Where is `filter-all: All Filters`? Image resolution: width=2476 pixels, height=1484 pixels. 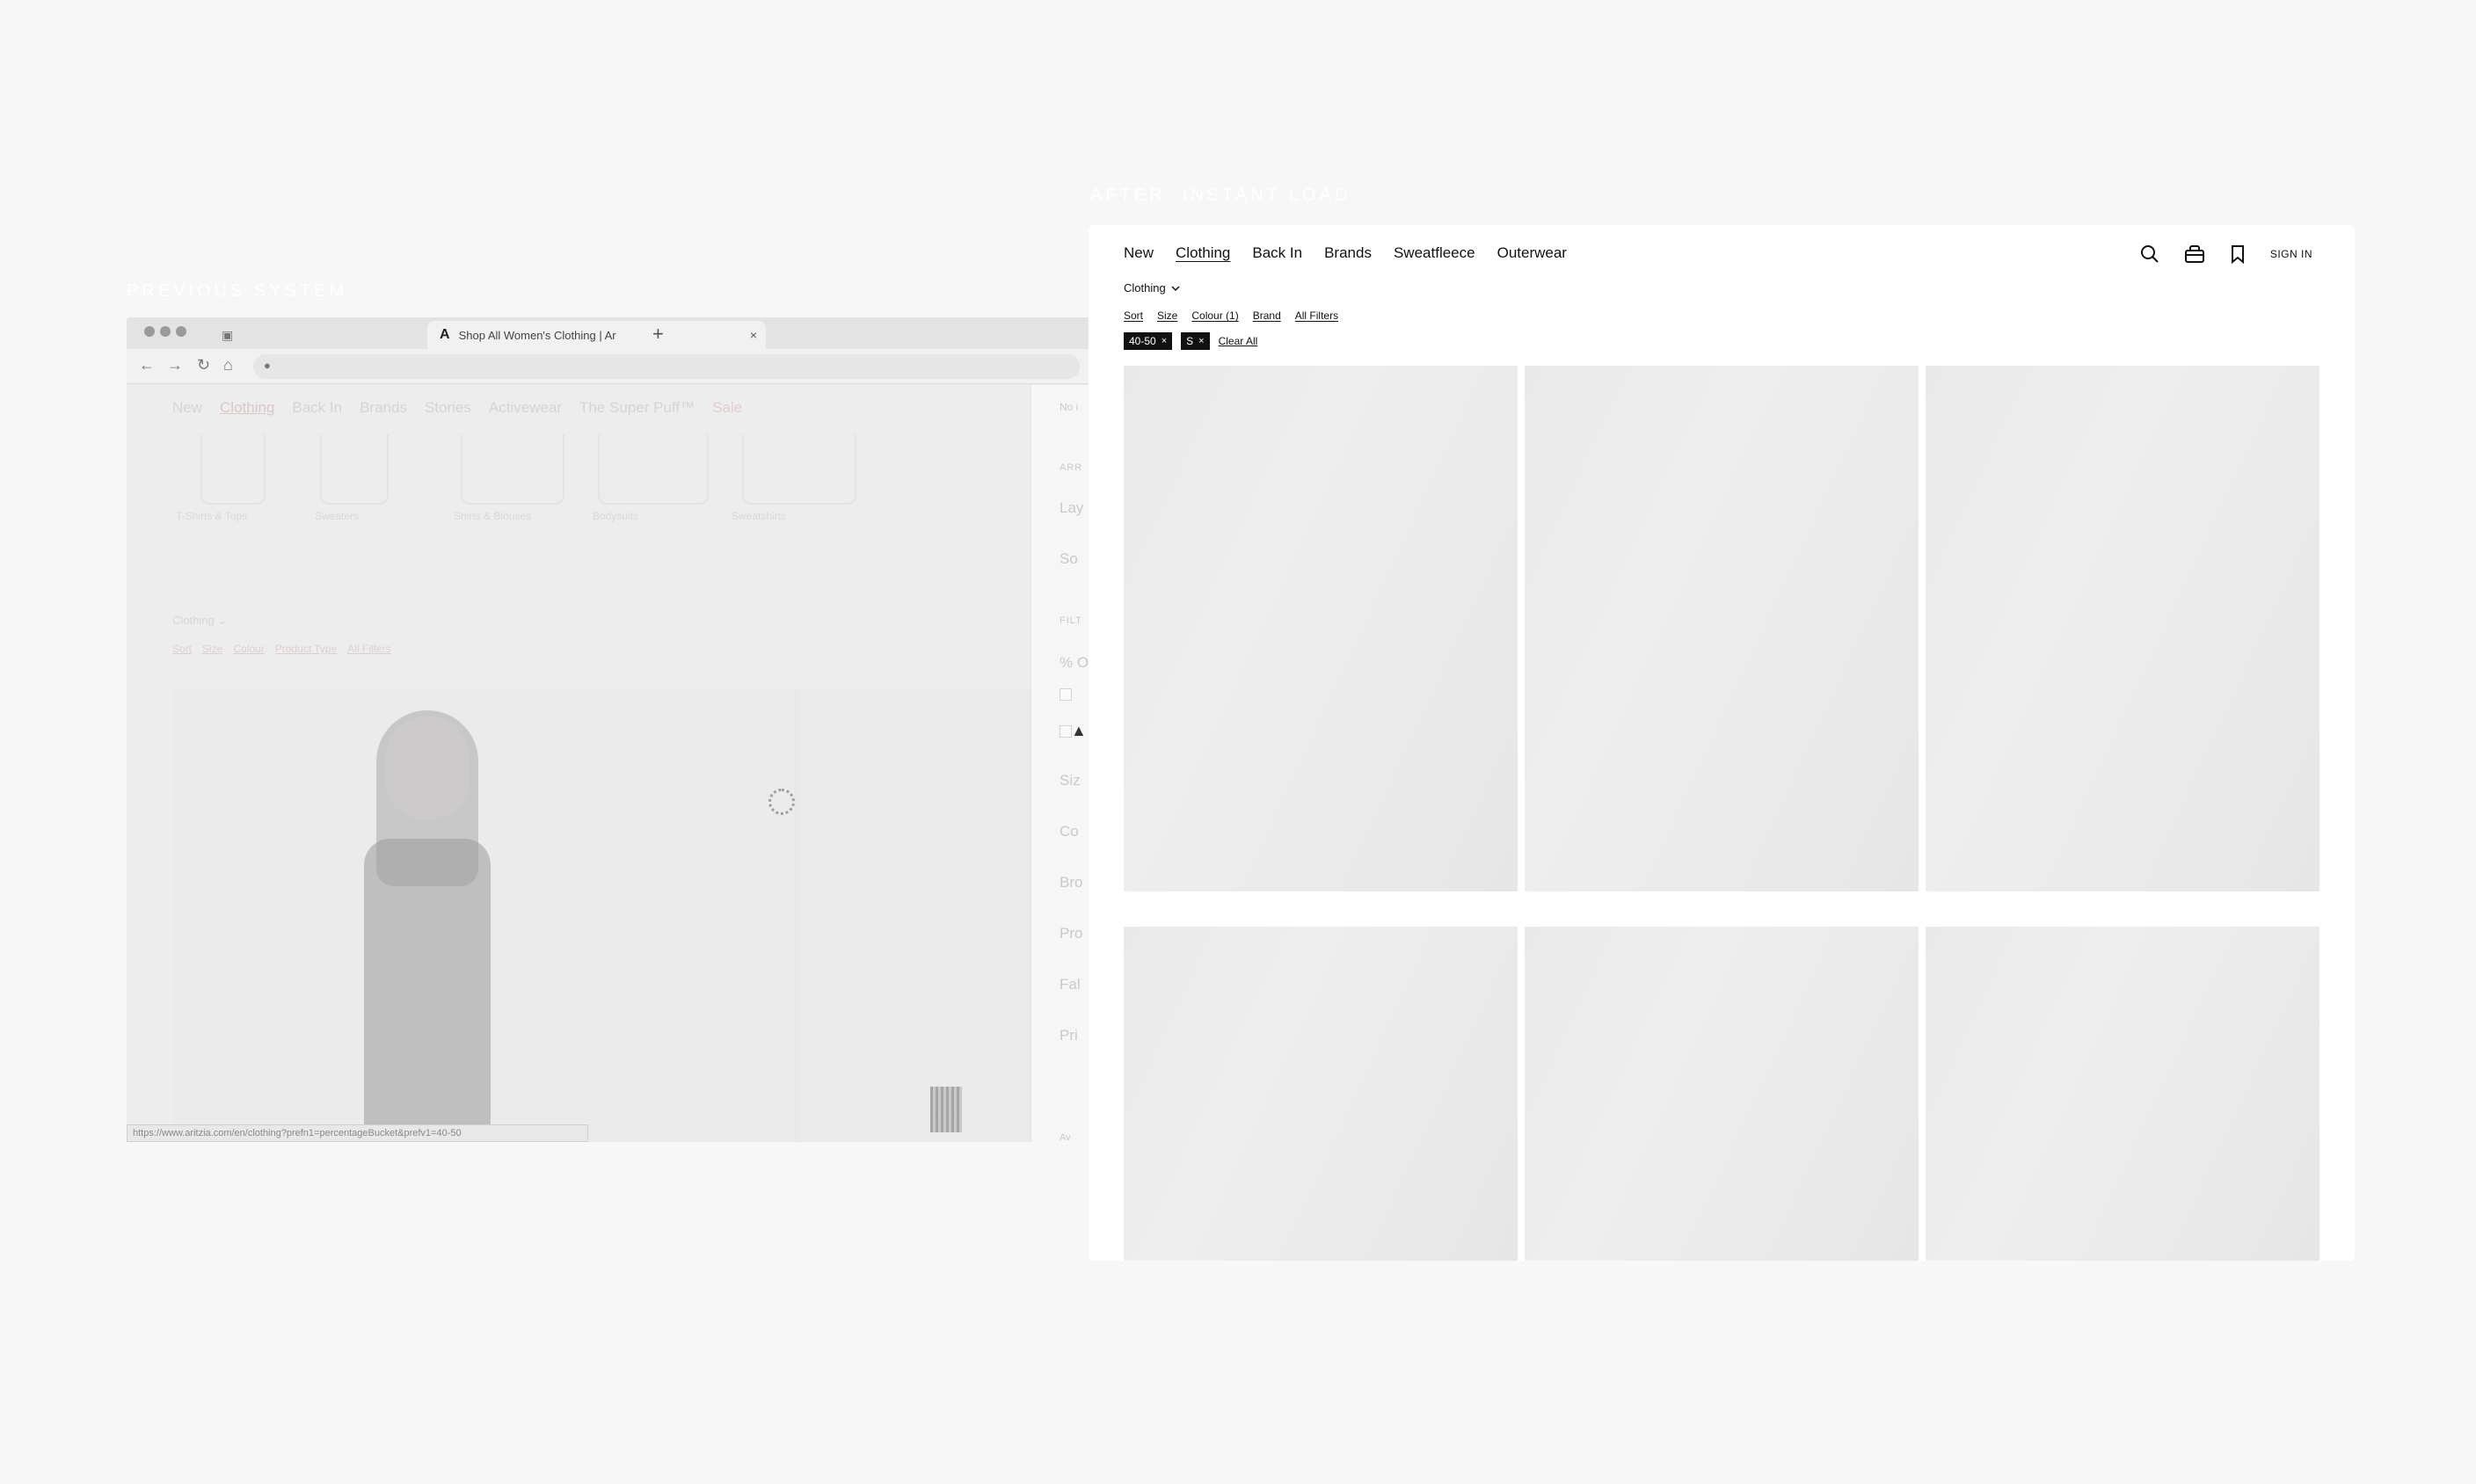
filter-all: All Filters is located at coordinates (1316, 316).